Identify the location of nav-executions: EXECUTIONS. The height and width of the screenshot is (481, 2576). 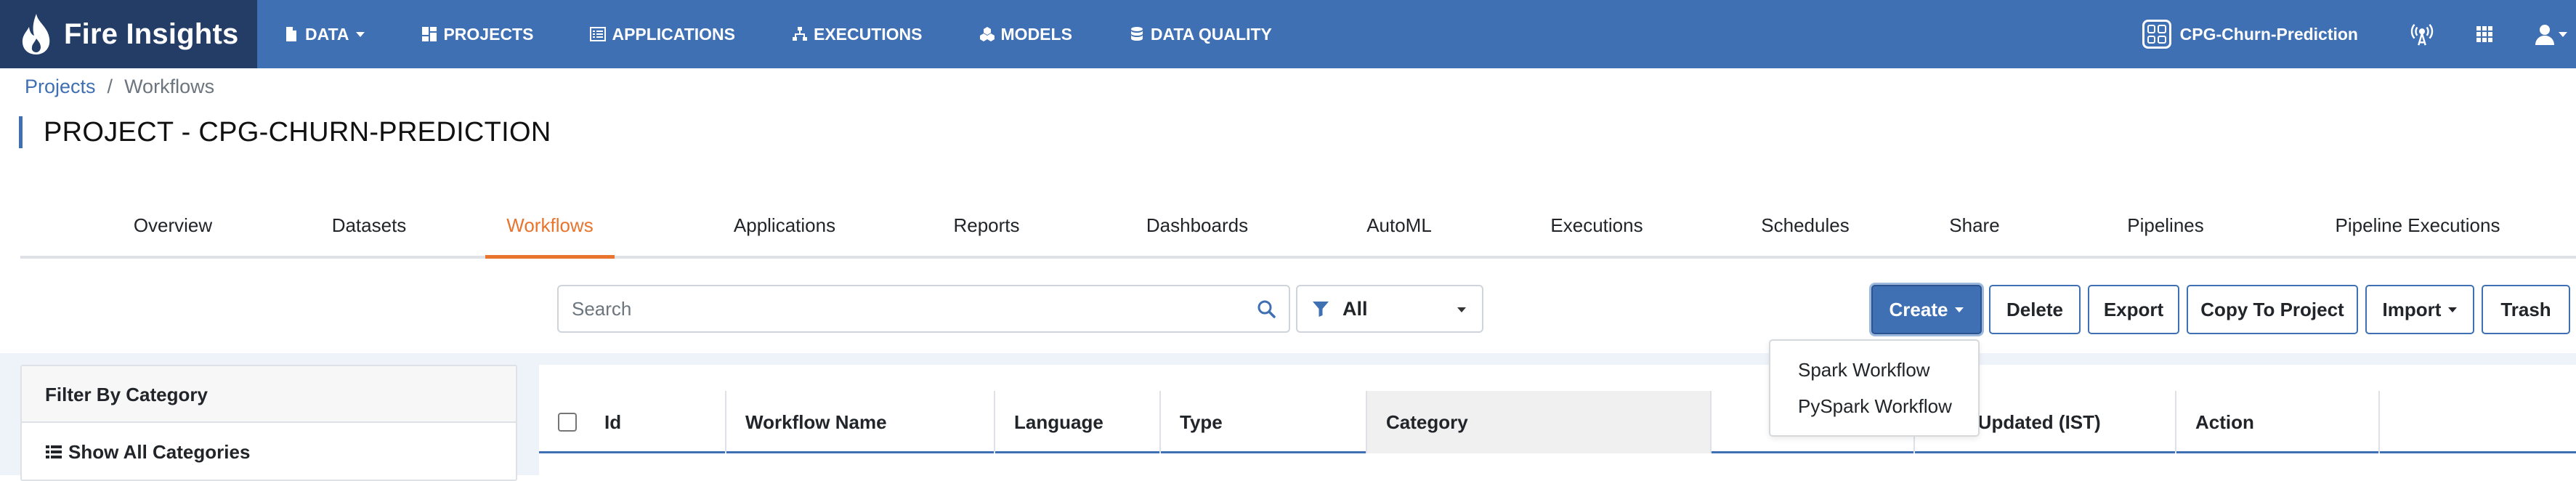
(858, 34).